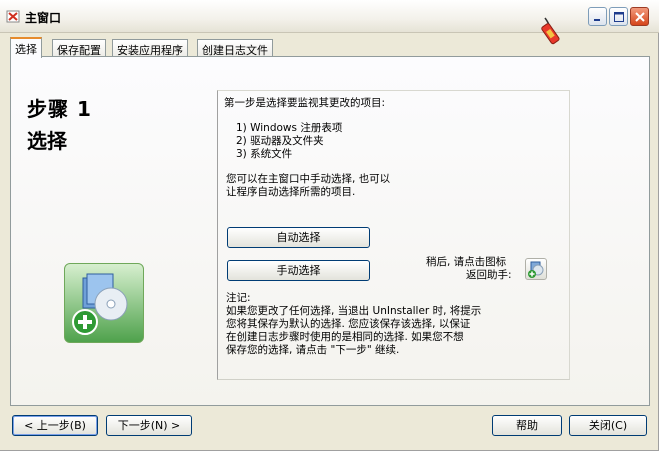  I want to click on maximize-icon, so click(619, 17).